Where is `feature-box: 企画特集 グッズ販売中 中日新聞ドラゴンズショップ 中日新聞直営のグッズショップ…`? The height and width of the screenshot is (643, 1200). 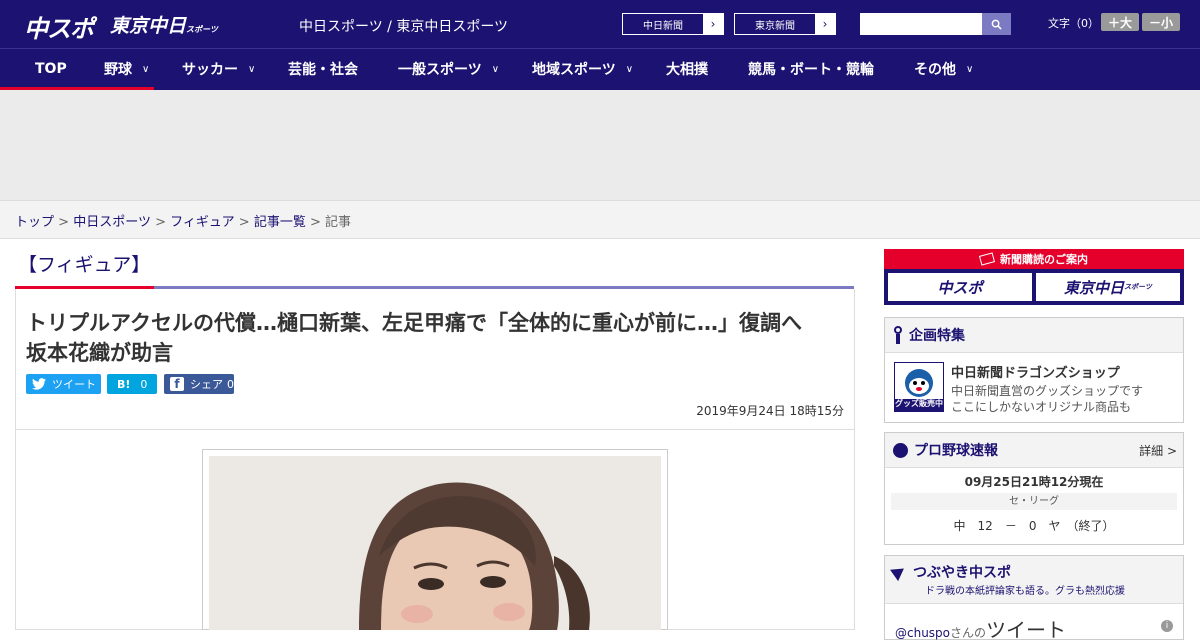 feature-box: 企画特集 グッズ販売中 中日新聞ドラゴンズショップ 中日新聞直営のグッズショップ… is located at coordinates (1034, 370).